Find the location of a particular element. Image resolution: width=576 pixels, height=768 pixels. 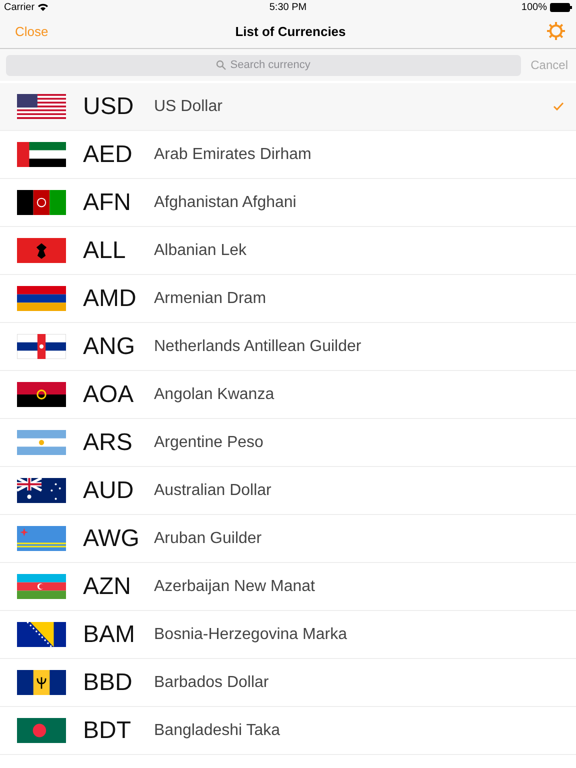

currency-code: BBD is located at coordinates (108, 682).